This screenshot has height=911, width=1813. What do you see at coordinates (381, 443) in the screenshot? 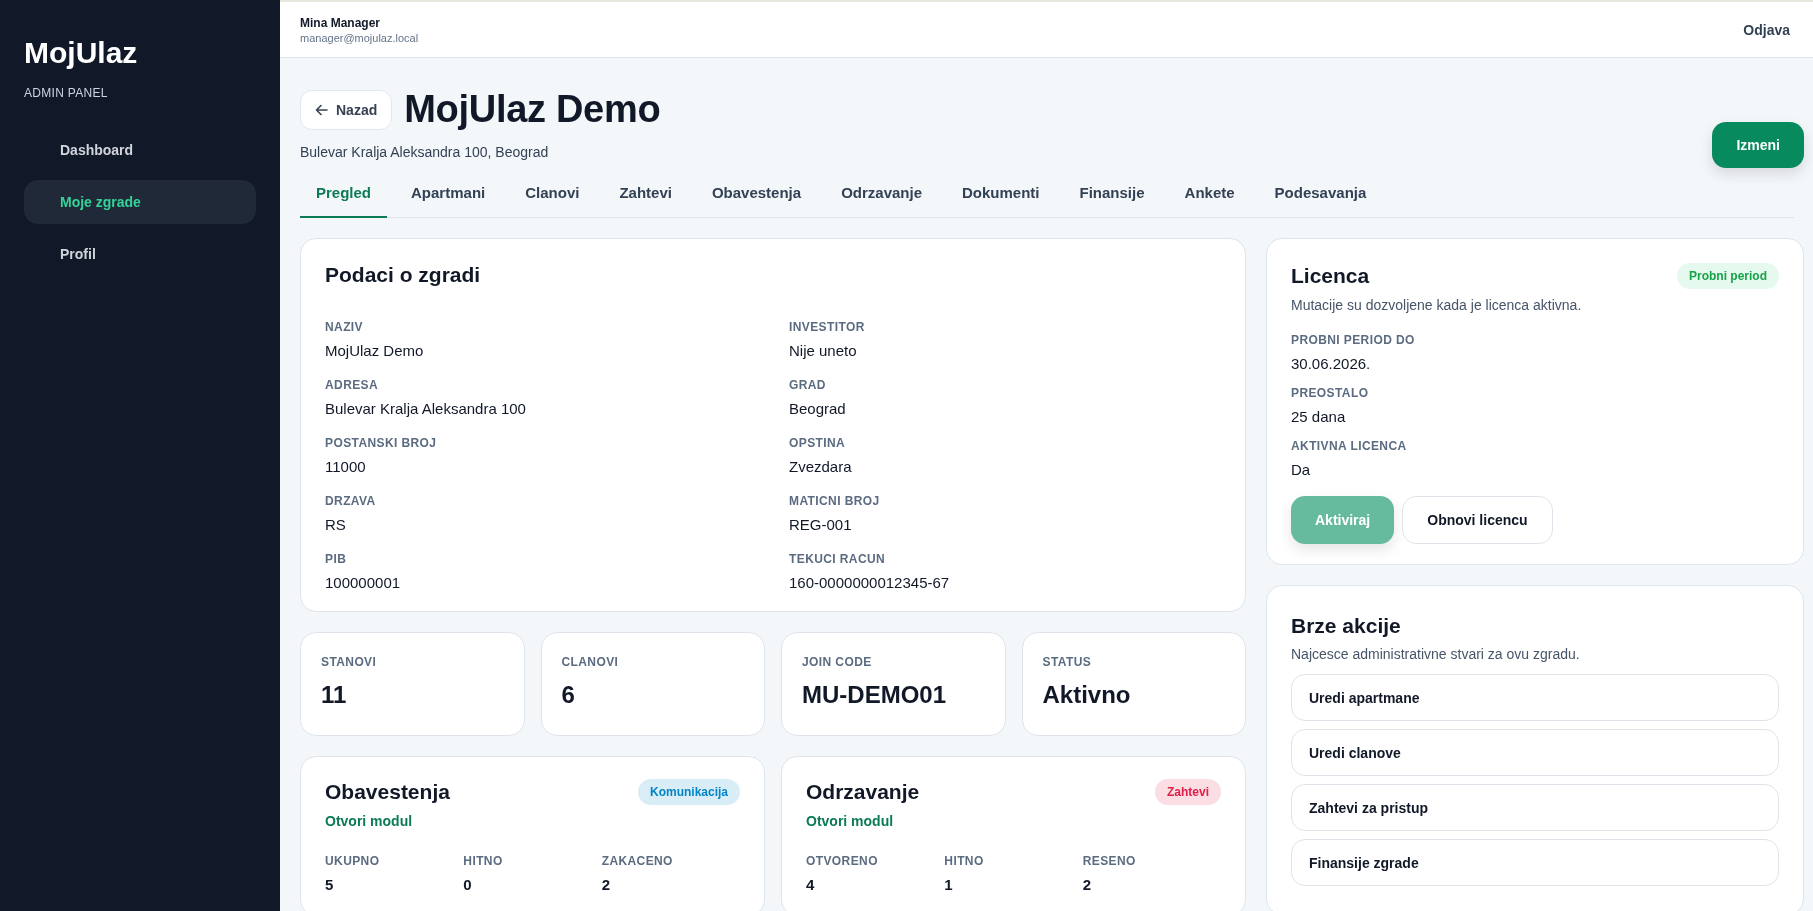
I see `field-label: POSTANSKI BROJ` at bounding box center [381, 443].